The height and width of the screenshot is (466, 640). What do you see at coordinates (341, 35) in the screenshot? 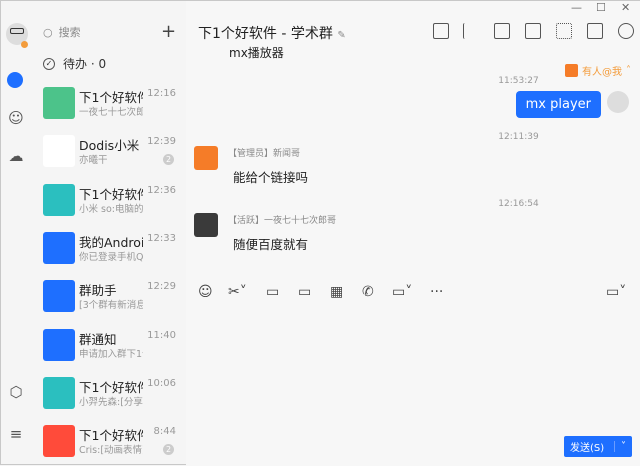
I see `edit-icon: ✎` at bounding box center [341, 35].